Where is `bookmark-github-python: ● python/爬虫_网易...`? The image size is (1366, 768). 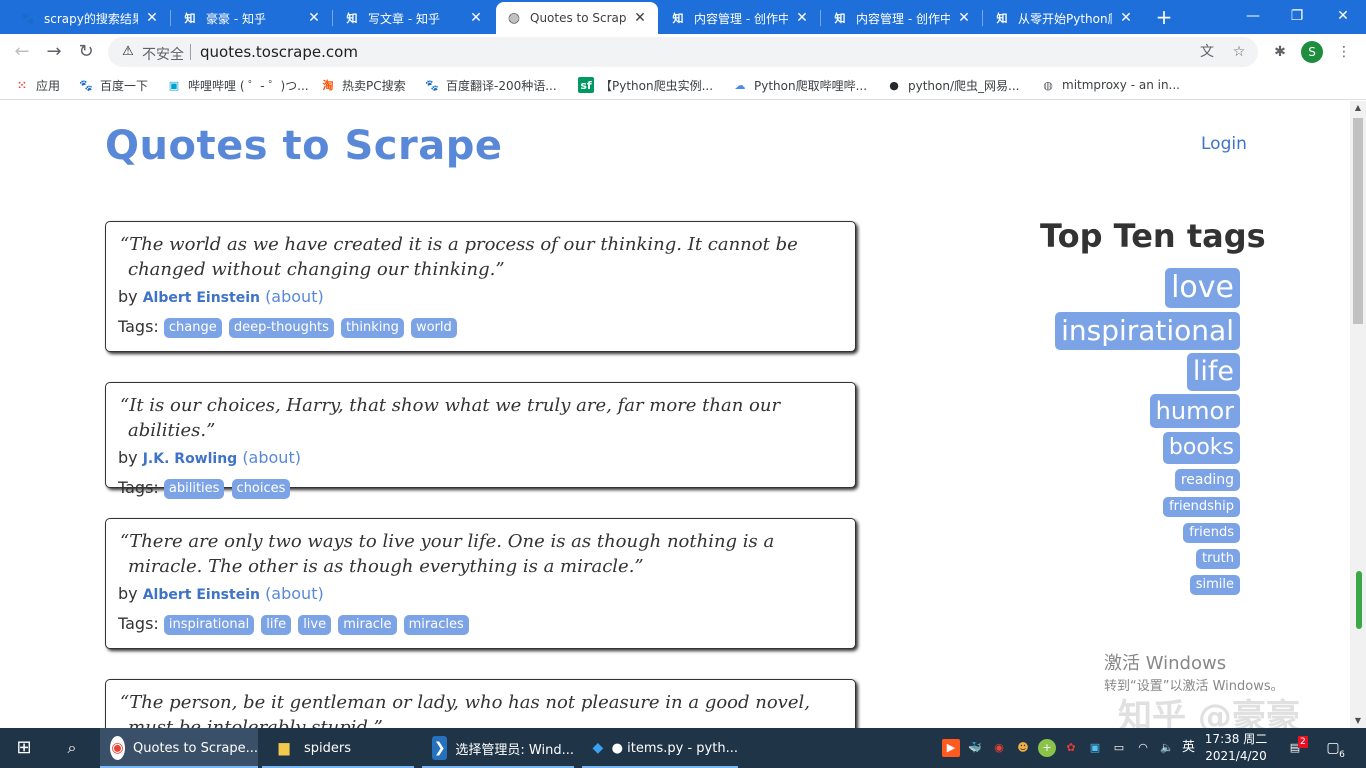 bookmark-github-python: ● python/爬虫_网易... is located at coordinates (952, 85).